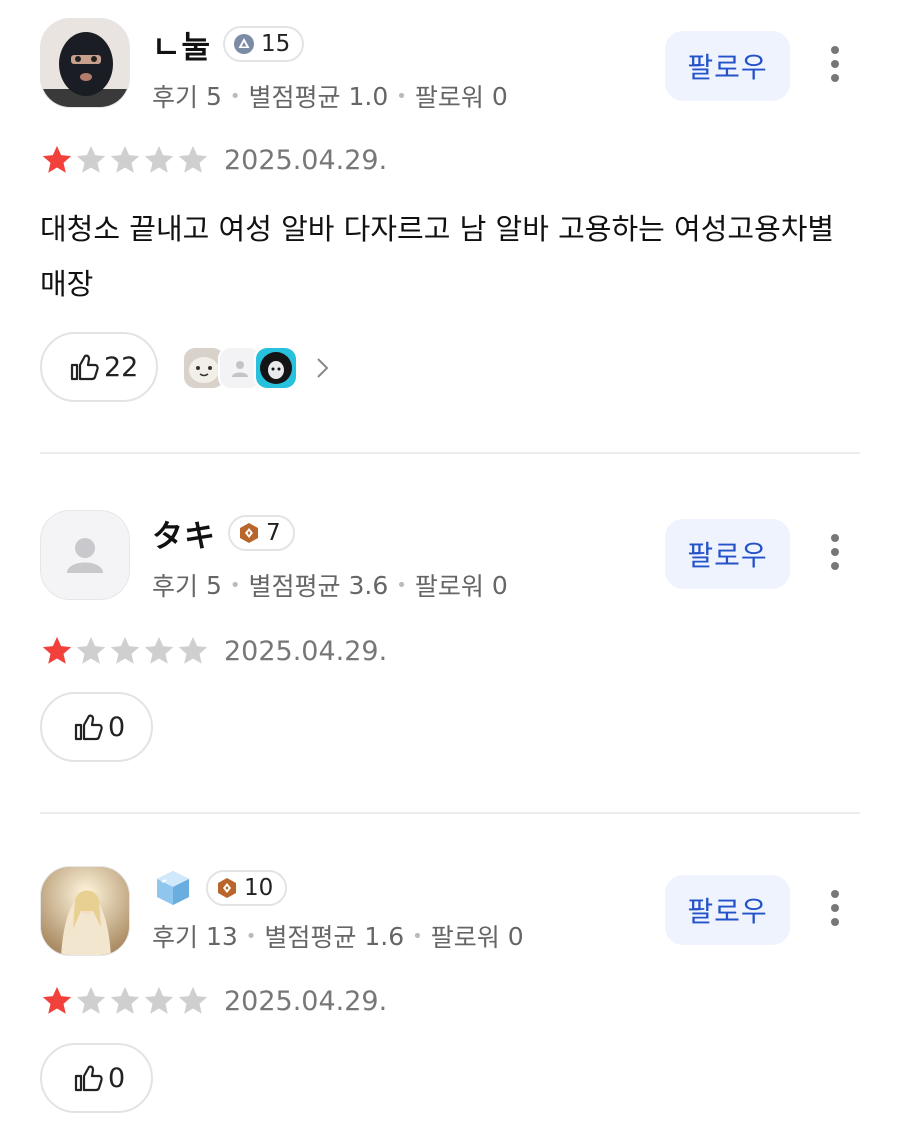  Describe the element at coordinates (368, 96) in the screenshot. I see `avg-rating: 1.0` at that location.